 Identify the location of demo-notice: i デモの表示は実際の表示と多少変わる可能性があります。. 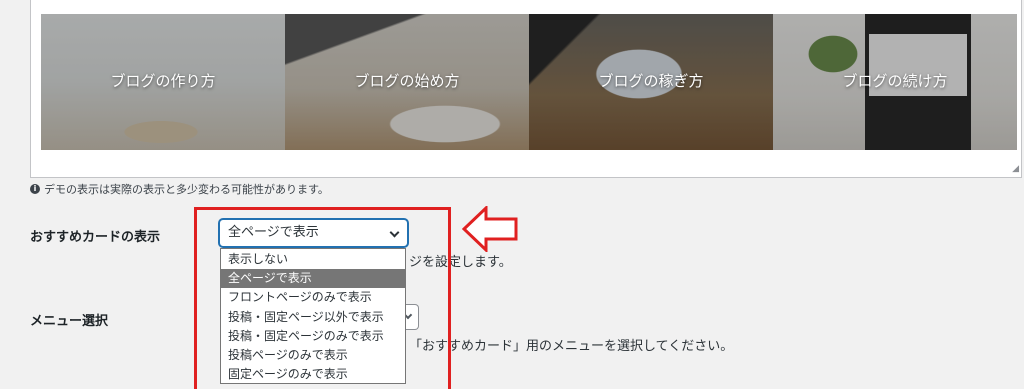
(179, 189).